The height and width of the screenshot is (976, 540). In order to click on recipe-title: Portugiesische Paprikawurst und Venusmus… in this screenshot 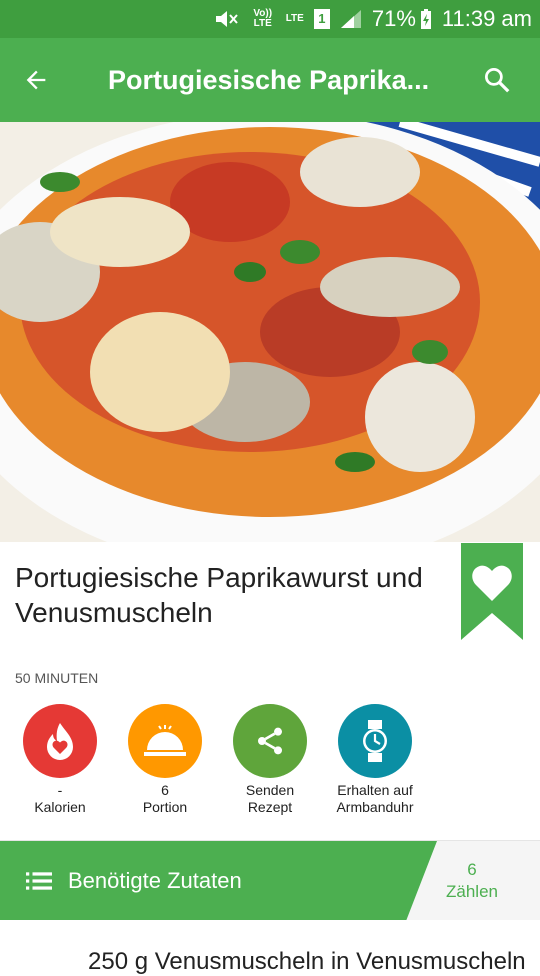, I will do `click(219, 595)`.